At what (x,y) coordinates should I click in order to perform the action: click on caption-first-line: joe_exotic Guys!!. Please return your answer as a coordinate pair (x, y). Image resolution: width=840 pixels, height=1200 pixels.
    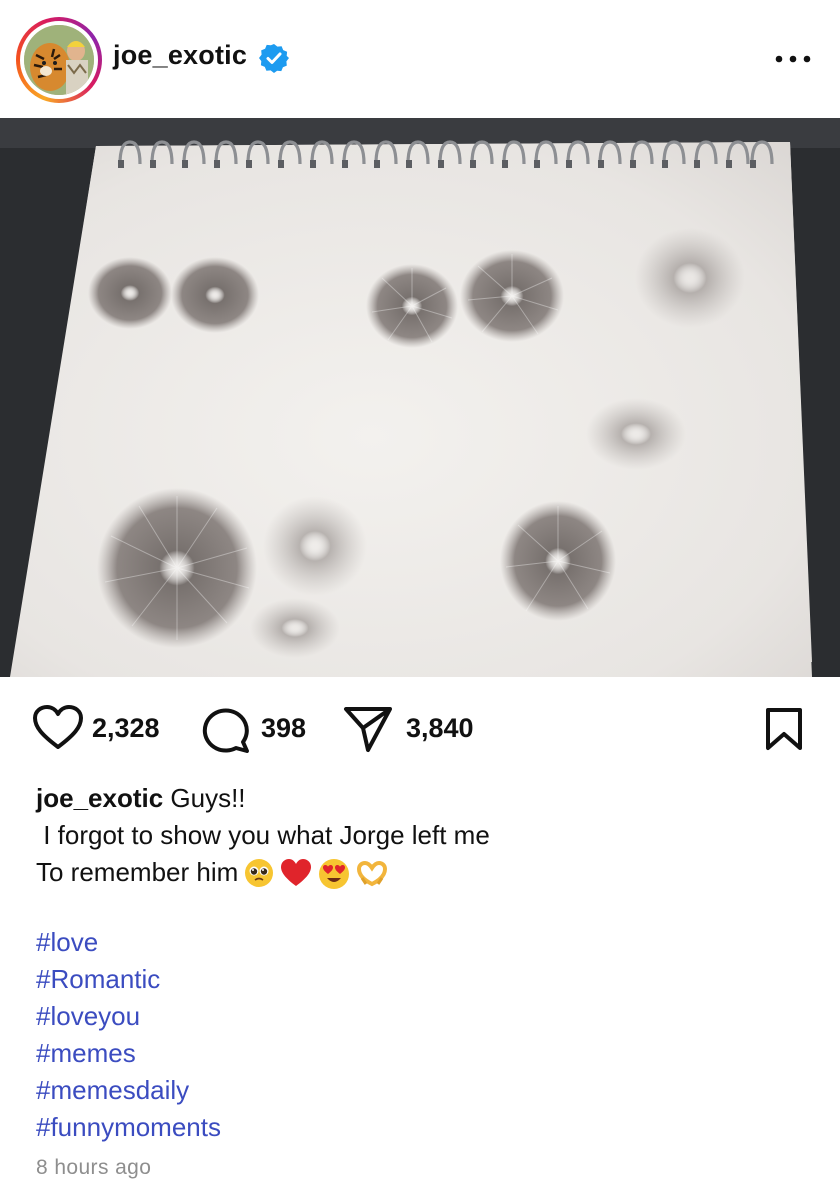
    Looking at the image, I should click on (426, 798).